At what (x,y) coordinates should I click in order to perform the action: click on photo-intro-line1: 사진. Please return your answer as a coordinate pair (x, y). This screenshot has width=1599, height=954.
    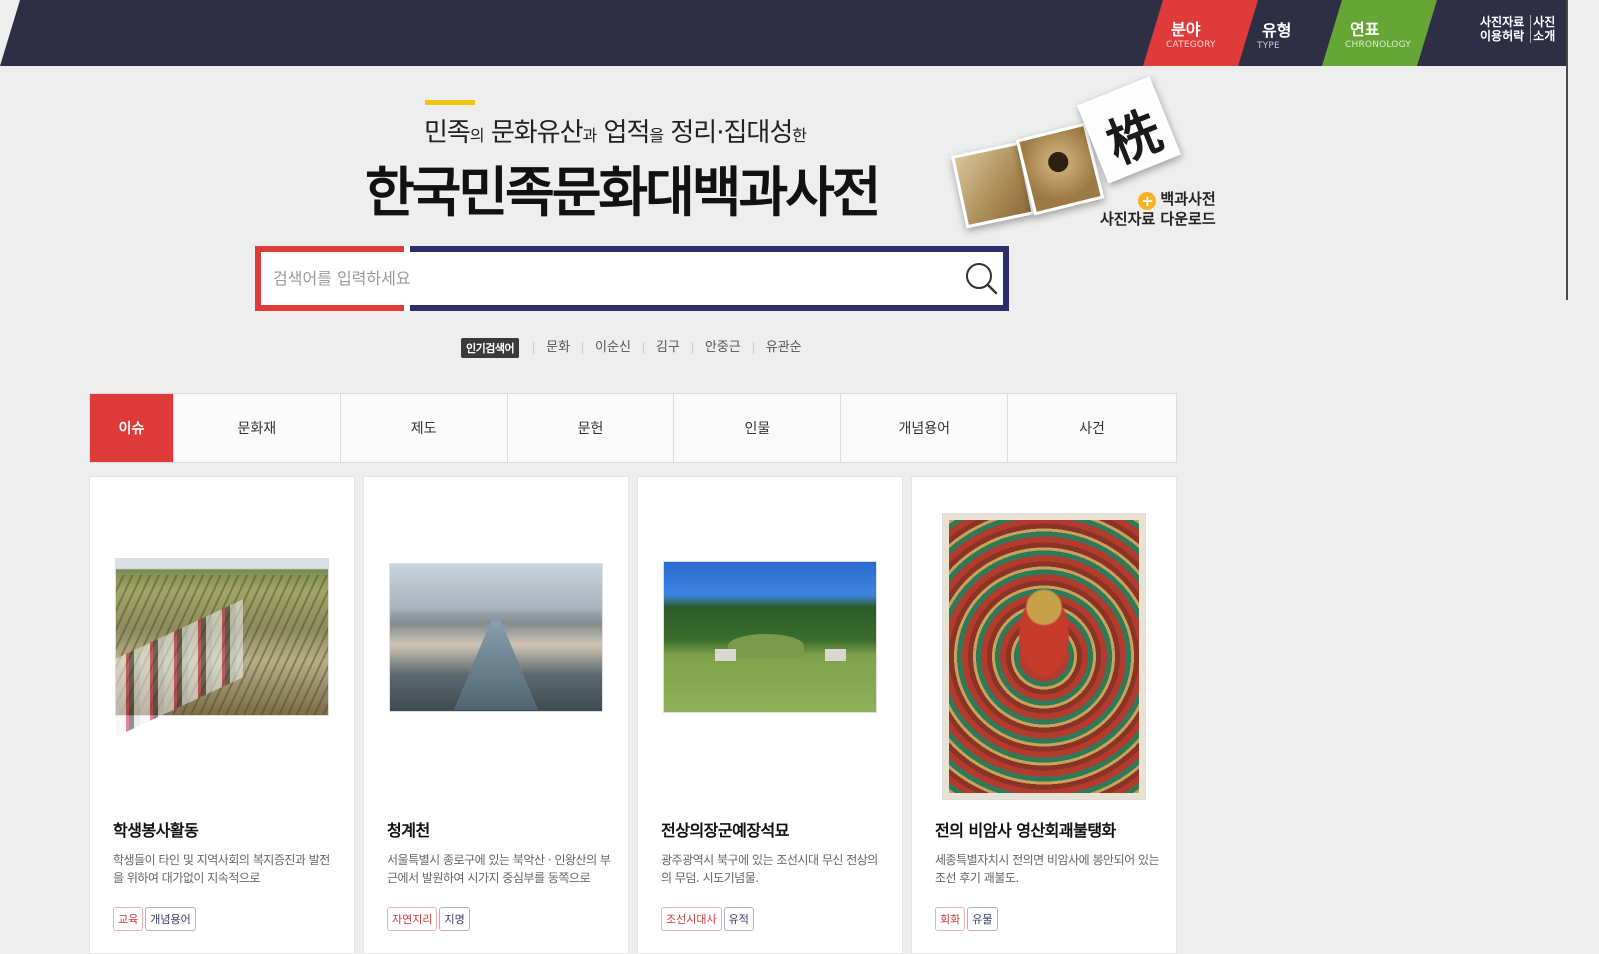
    Looking at the image, I should click on (1544, 22).